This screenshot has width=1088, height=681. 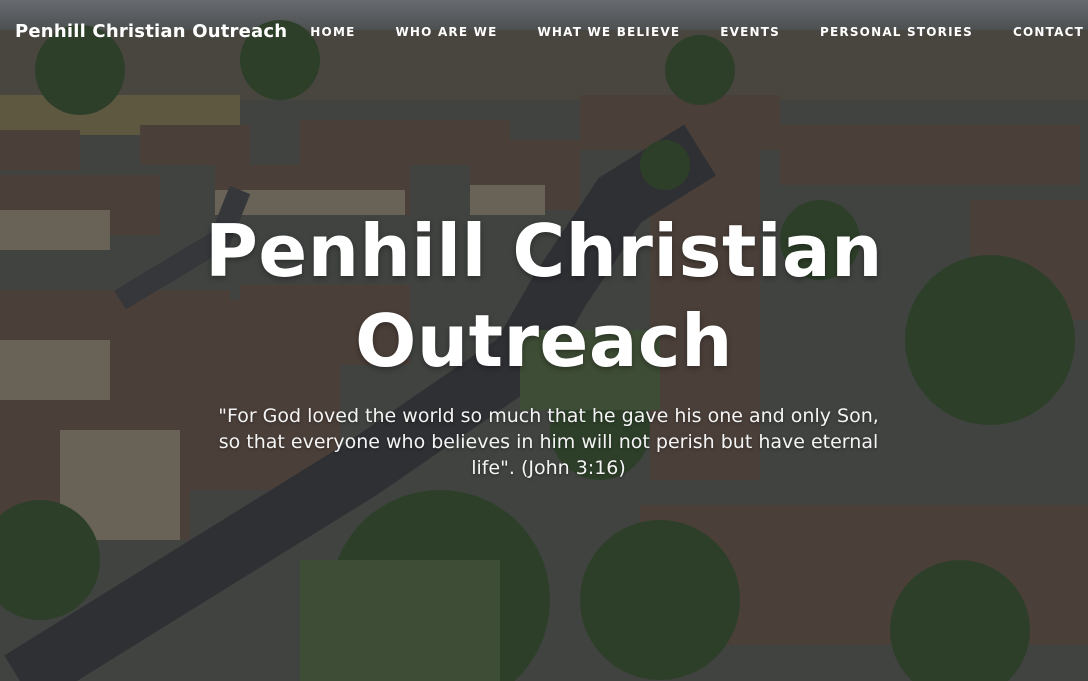 What do you see at coordinates (151, 31) in the screenshot?
I see `site-brand-link: Penhill Christian Outreach` at bounding box center [151, 31].